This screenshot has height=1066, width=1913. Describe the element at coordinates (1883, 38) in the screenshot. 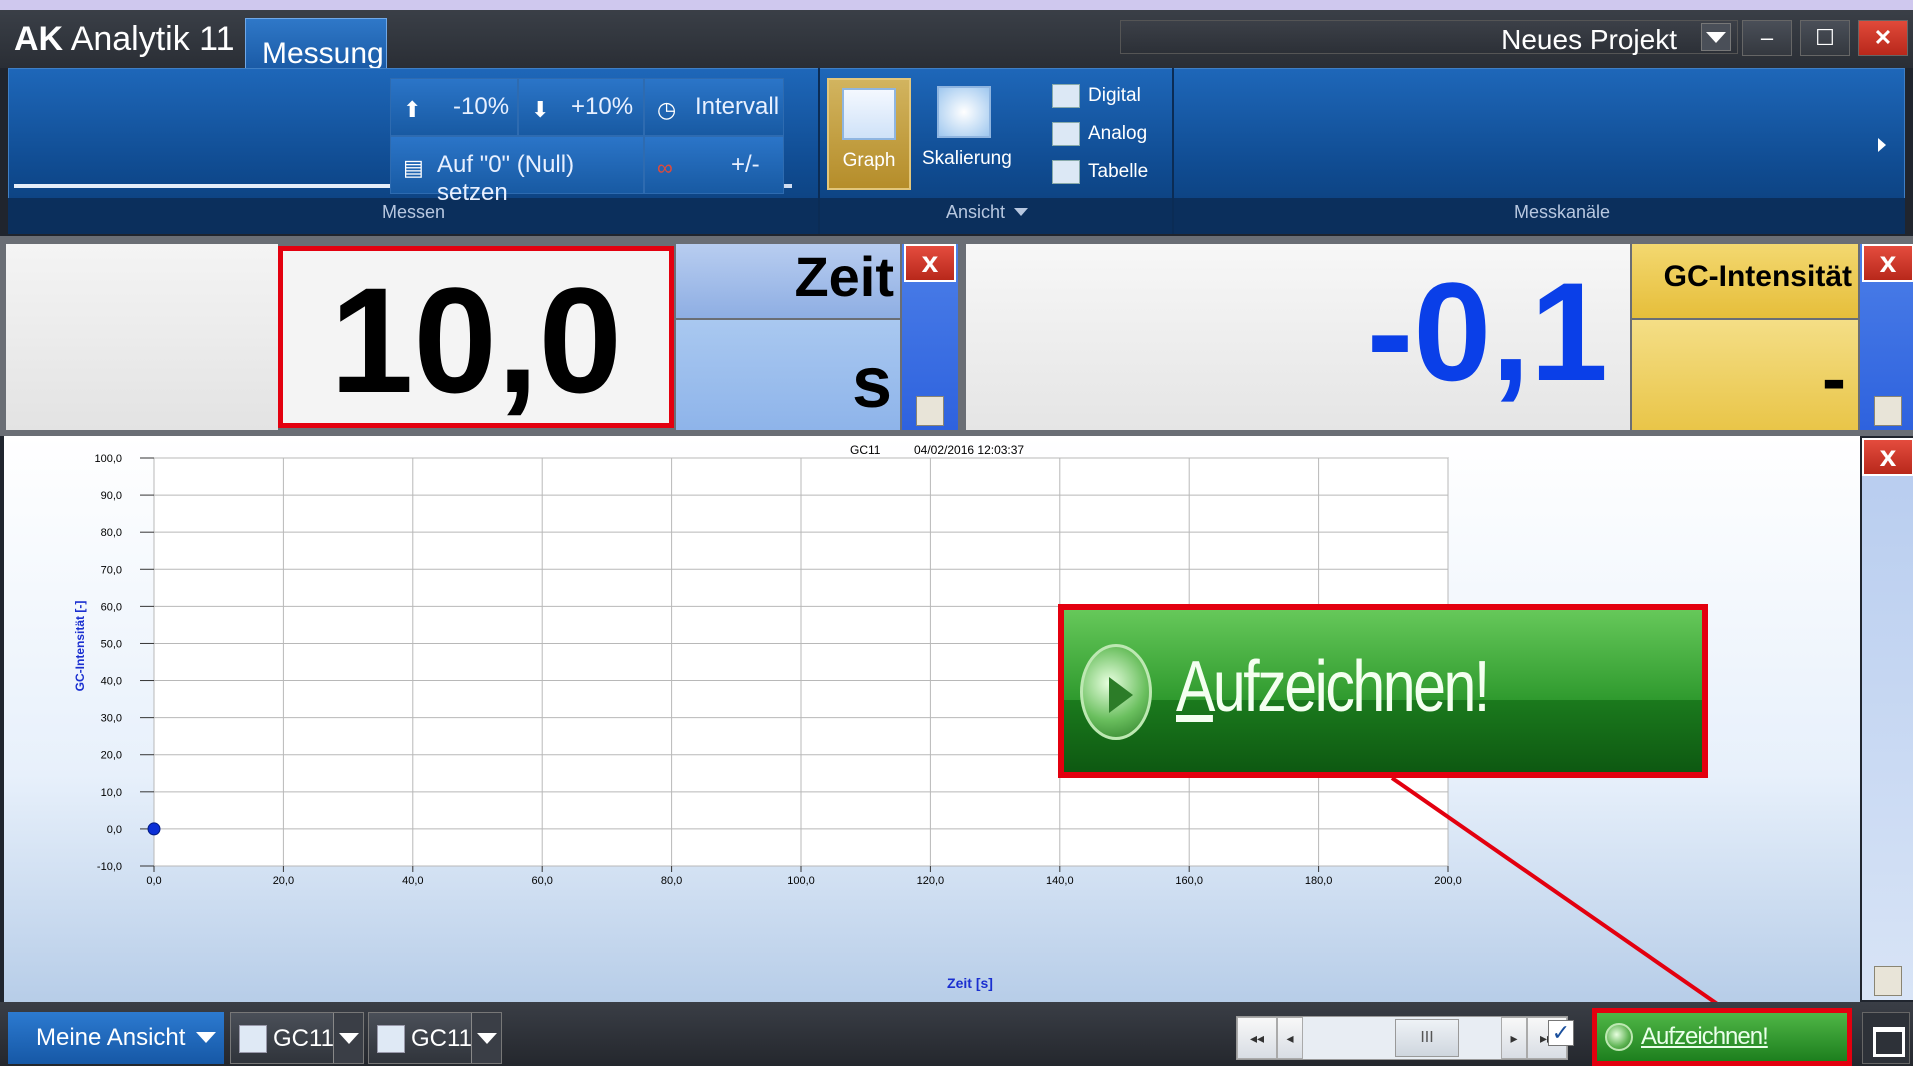

I see `close-button: ✕` at that location.